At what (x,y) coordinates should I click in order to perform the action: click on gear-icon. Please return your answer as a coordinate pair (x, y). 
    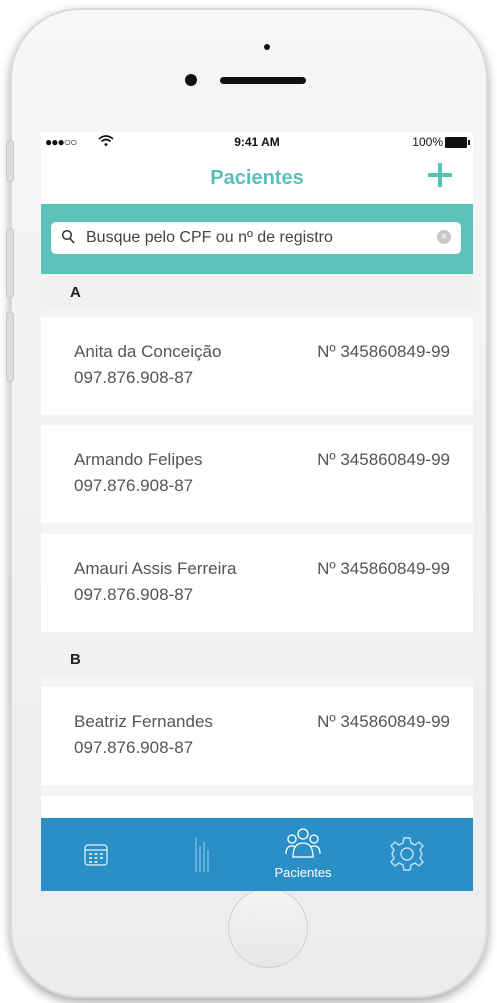
    Looking at the image, I should click on (407, 854).